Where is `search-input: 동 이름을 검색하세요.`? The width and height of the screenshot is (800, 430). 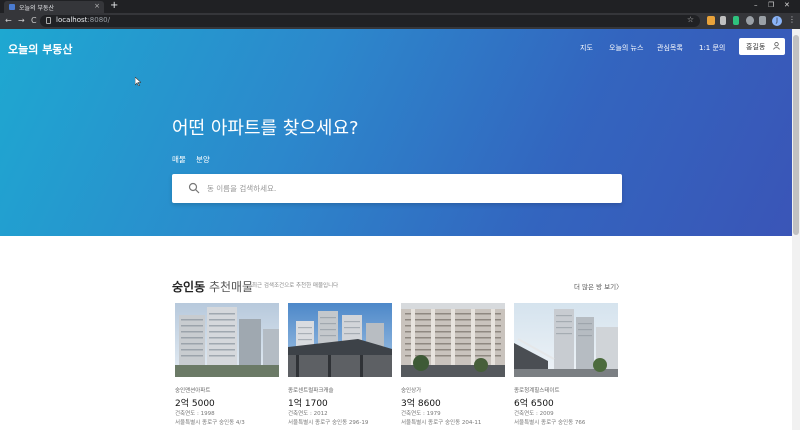 search-input: 동 이름을 검색하세요. is located at coordinates (241, 188).